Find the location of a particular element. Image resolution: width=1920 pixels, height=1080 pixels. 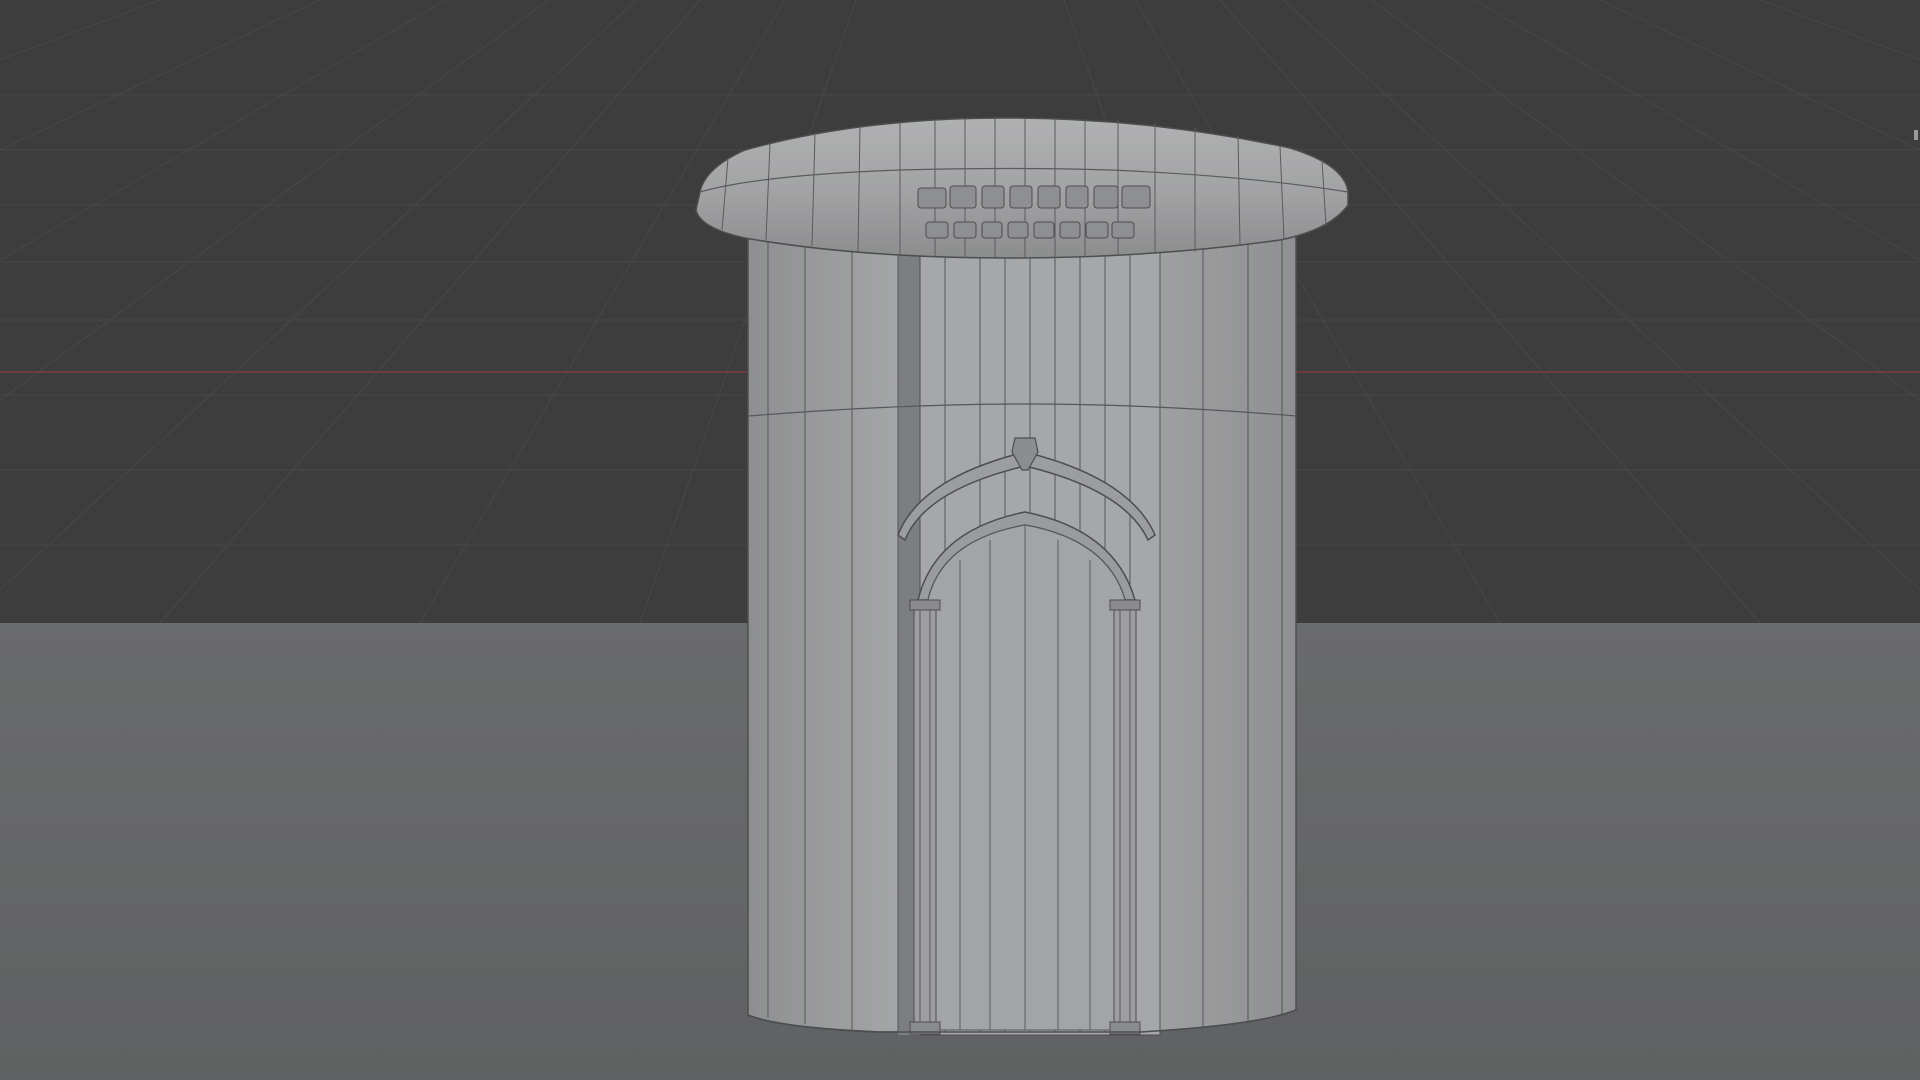

doorway-recess is located at coordinates (1026, 777).